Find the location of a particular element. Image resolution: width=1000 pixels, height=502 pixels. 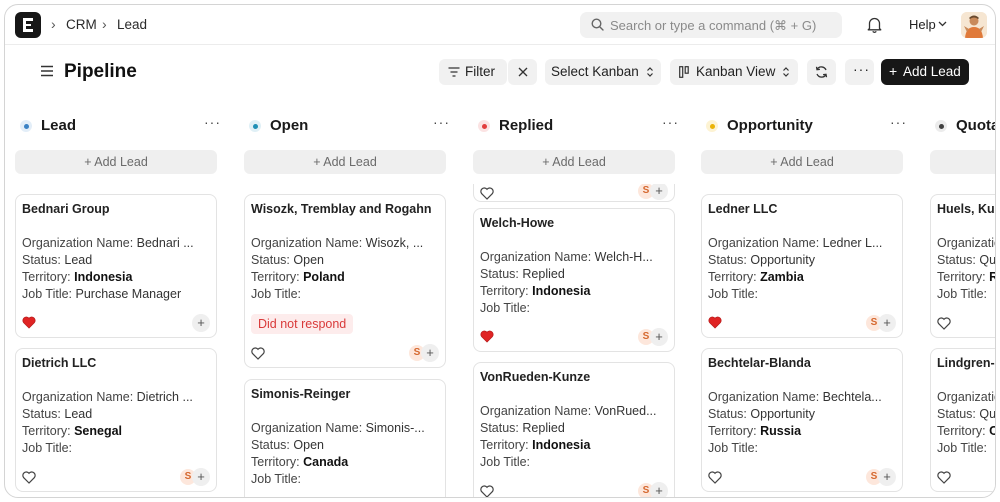

lead-card: Bednari Group Organization Name is located at coordinates (116, 266).